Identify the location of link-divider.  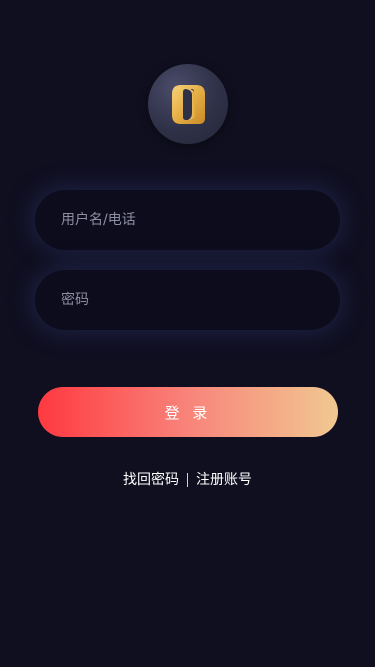
(187, 480).